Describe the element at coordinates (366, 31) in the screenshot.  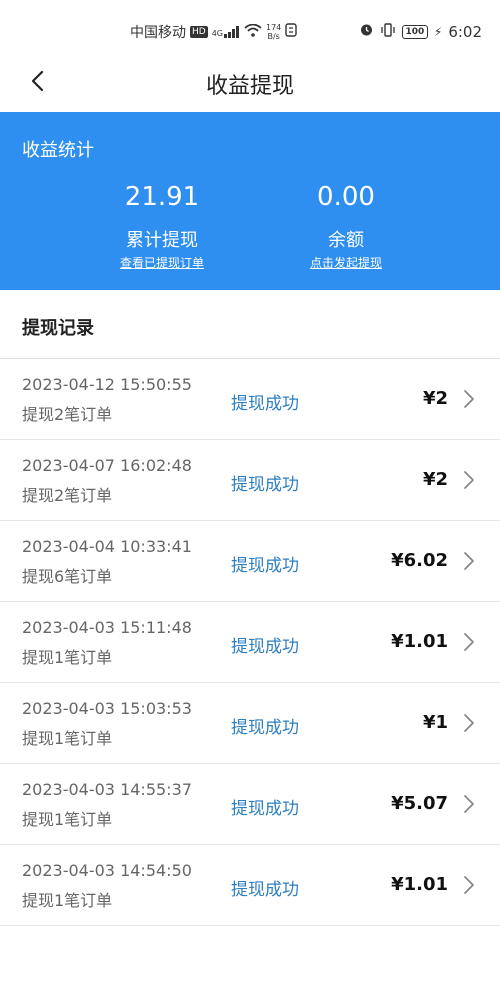
I see `alarm-icon` at that location.